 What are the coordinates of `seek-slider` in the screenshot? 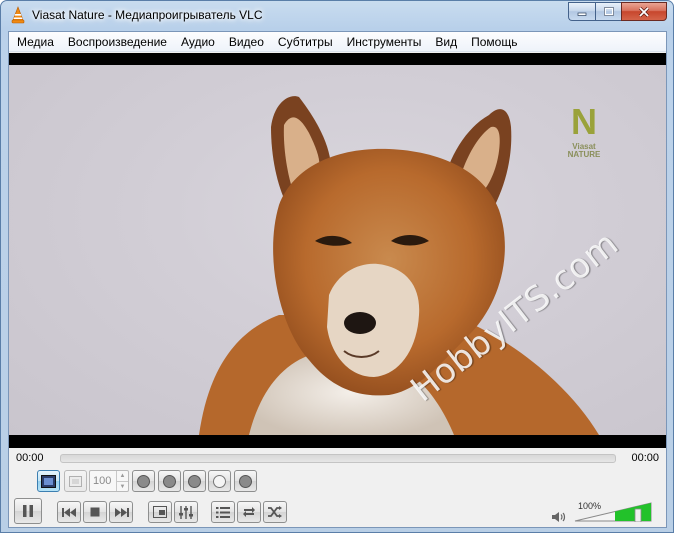 It's located at (338, 458).